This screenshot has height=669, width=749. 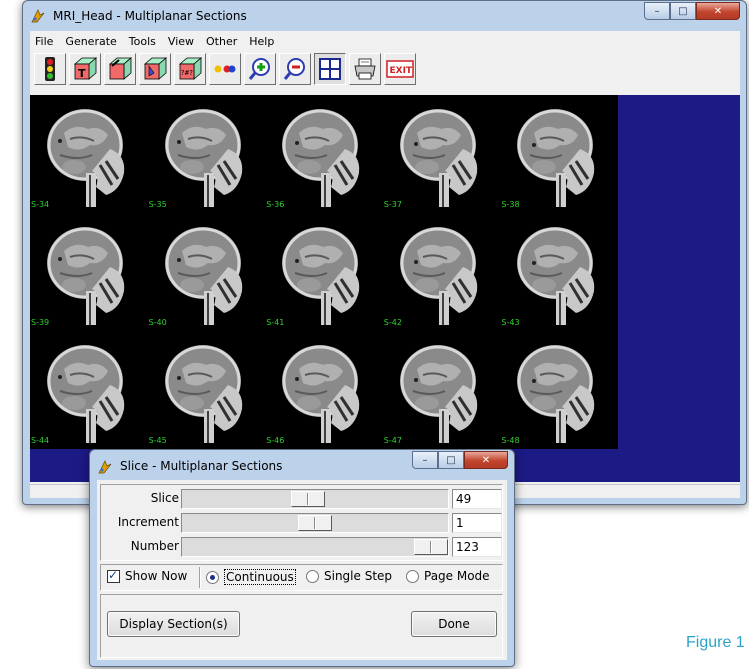 What do you see at coordinates (442, 154) in the screenshot?
I see `mri-slice: S-37` at bounding box center [442, 154].